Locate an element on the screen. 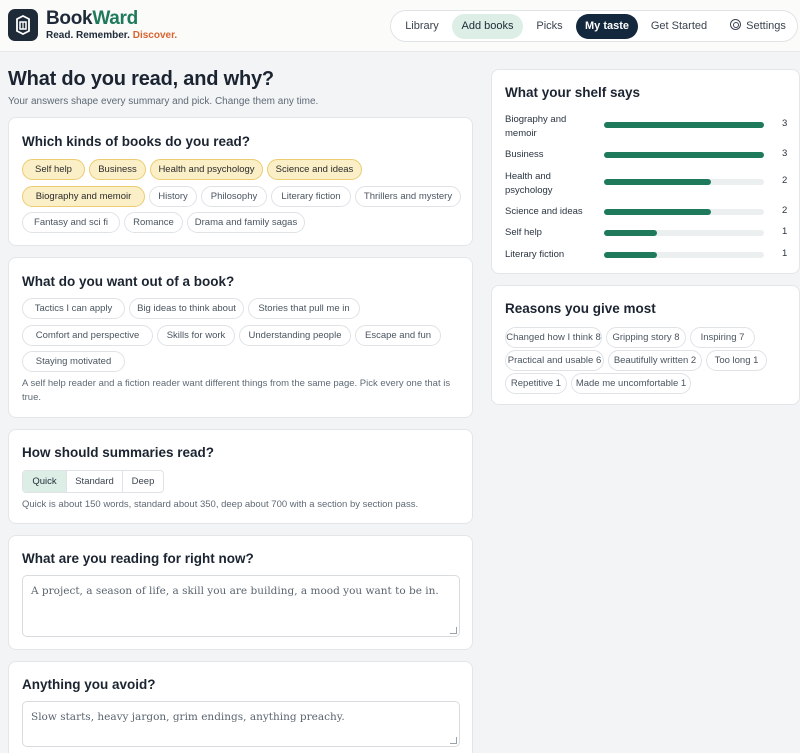 The height and width of the screenshot is (753, 800). reason-chip: Made me uncomfortable 1 is located at coordinates (631, 383).